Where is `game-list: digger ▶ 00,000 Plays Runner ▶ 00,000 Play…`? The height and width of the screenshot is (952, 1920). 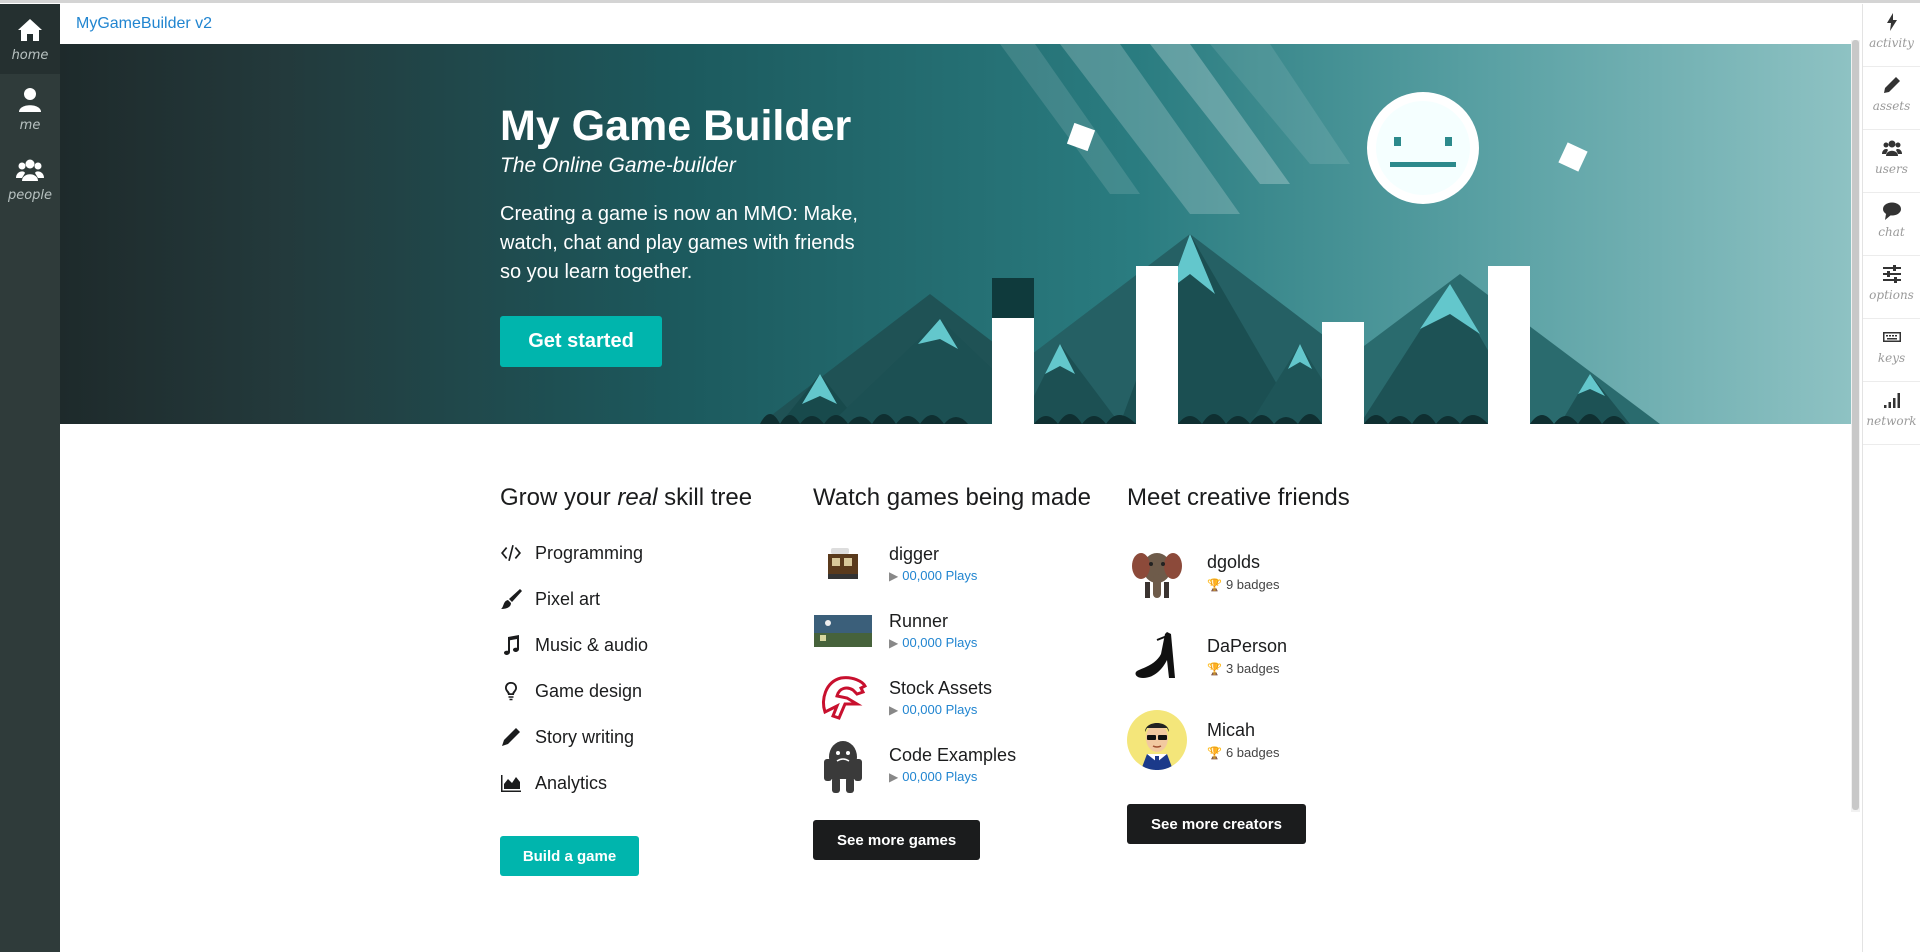
game-list: digger ▶ 00,000 Plays Runner ▶ 00,000 Play… is located at coordinates (963, 664).